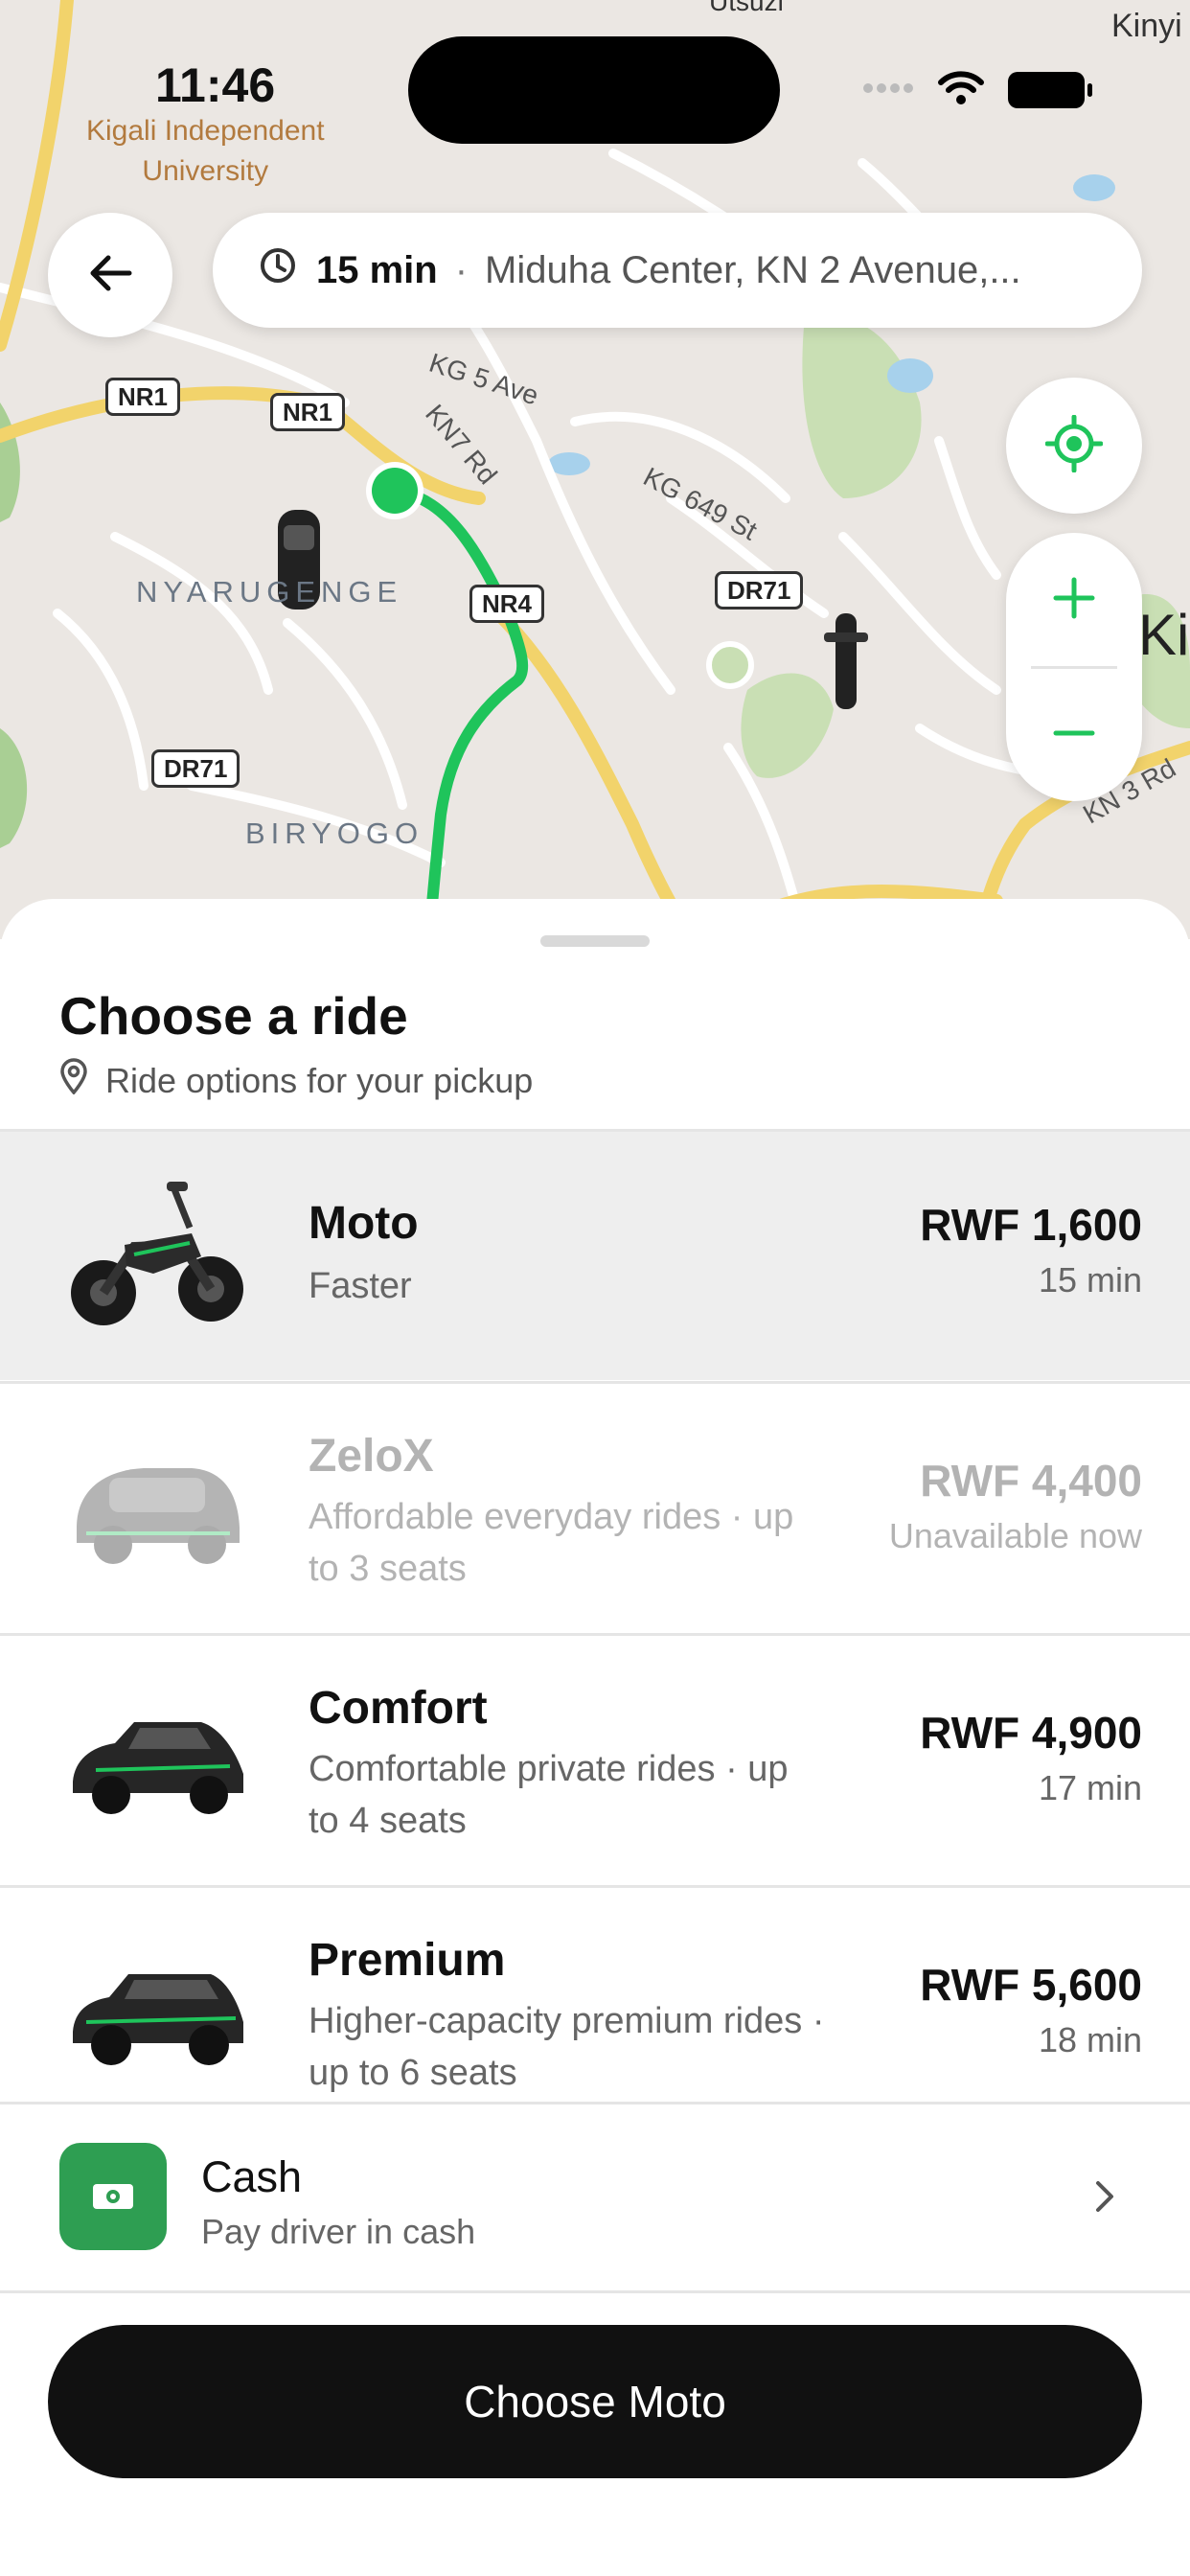 The height and width of the screenshot is (2576, 1190). I want to click on ride-name: Premium, so click(408, 1960).